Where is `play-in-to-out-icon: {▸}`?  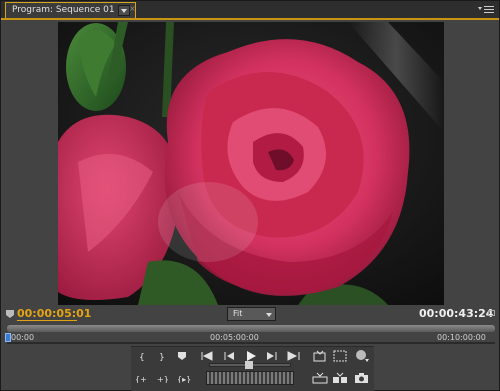 play-in-to-out-icon: {▸} is located at coordinates (186, 378).